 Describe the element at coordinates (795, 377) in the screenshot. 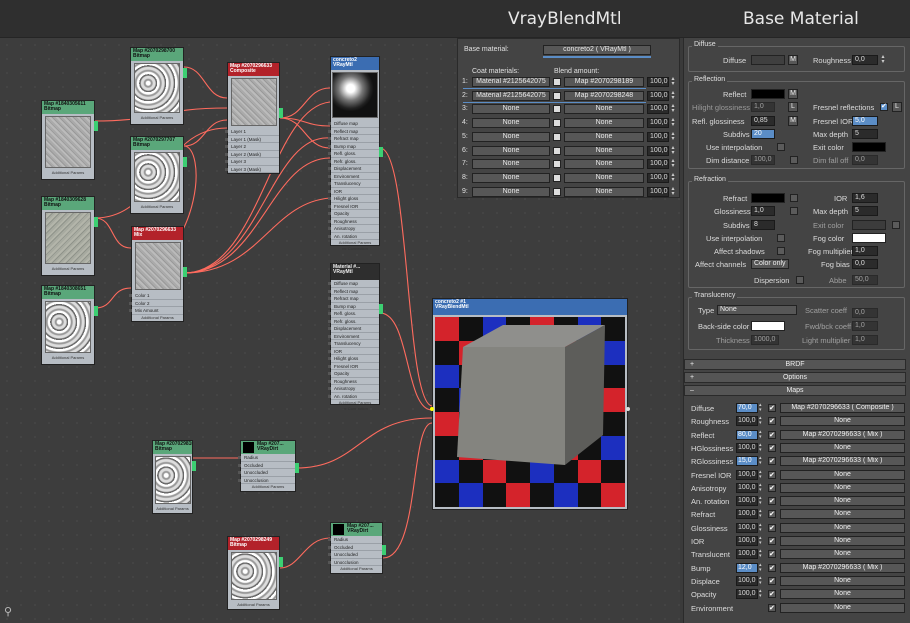

I see `options-rollout: + Options` at that location.